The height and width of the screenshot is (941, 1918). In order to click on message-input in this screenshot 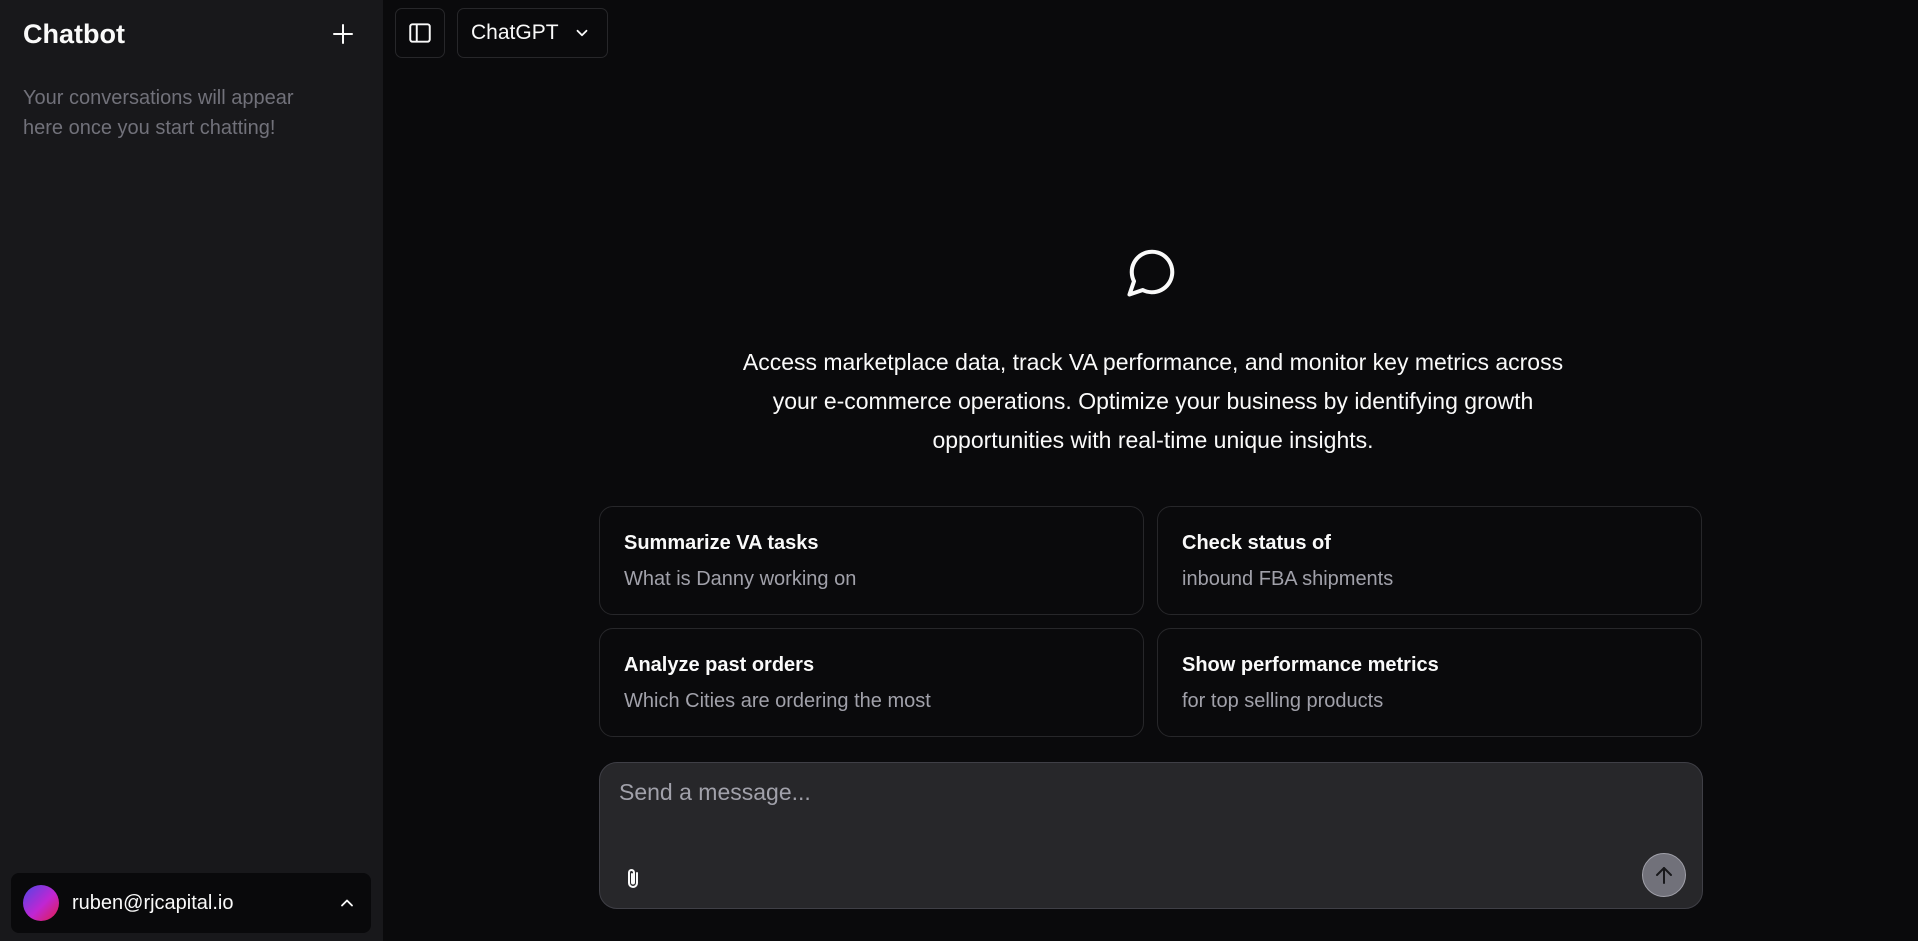, I will do `click(1151, 813)`.